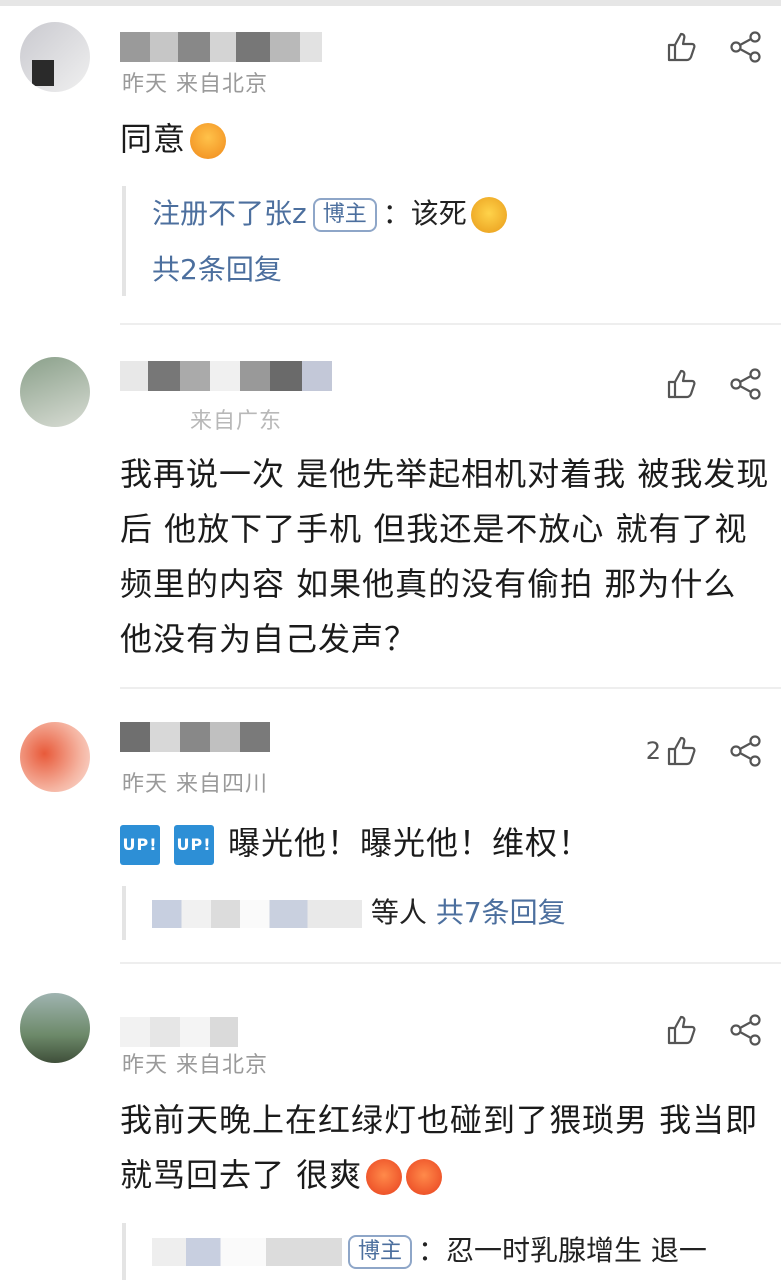 This screenshot has height=1280, width=781. I want to click on blurred-reply-author, so click(247, 1252).